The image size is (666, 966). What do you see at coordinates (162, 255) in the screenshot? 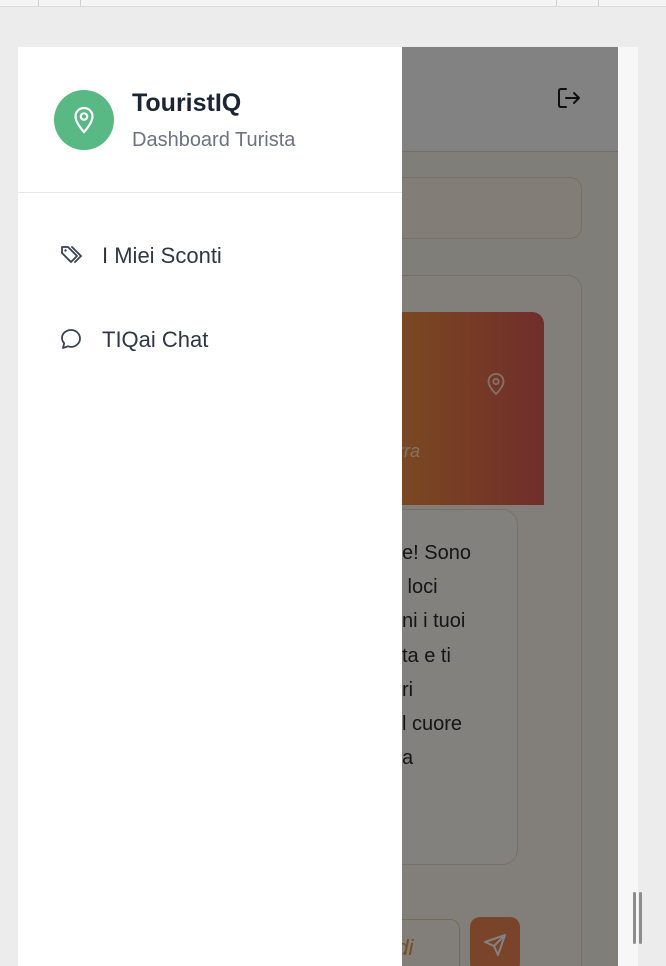
I see `sidebar-item-label: I Miei Sconti` at bounding box center [162, 255].